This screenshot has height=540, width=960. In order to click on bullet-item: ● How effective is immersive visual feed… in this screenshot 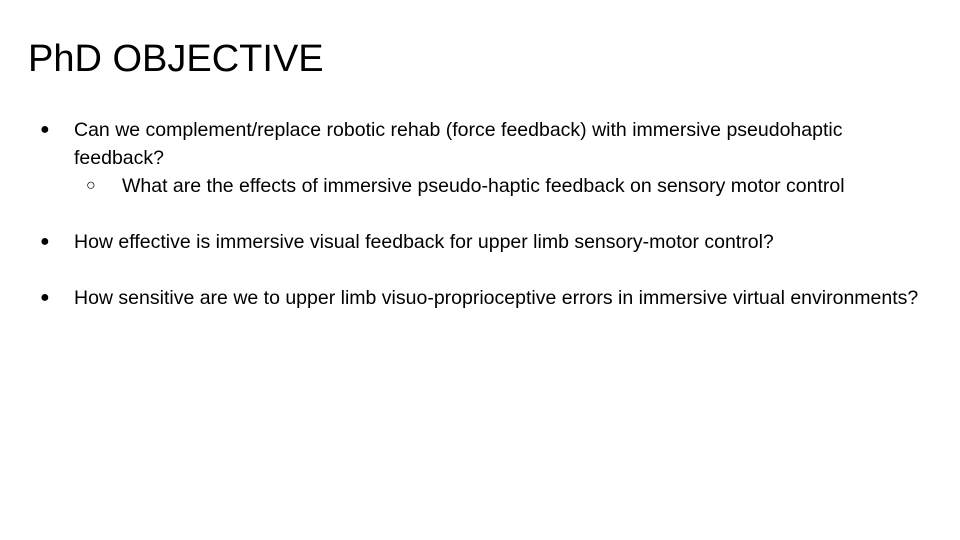, I will do `click(483, 242)`.